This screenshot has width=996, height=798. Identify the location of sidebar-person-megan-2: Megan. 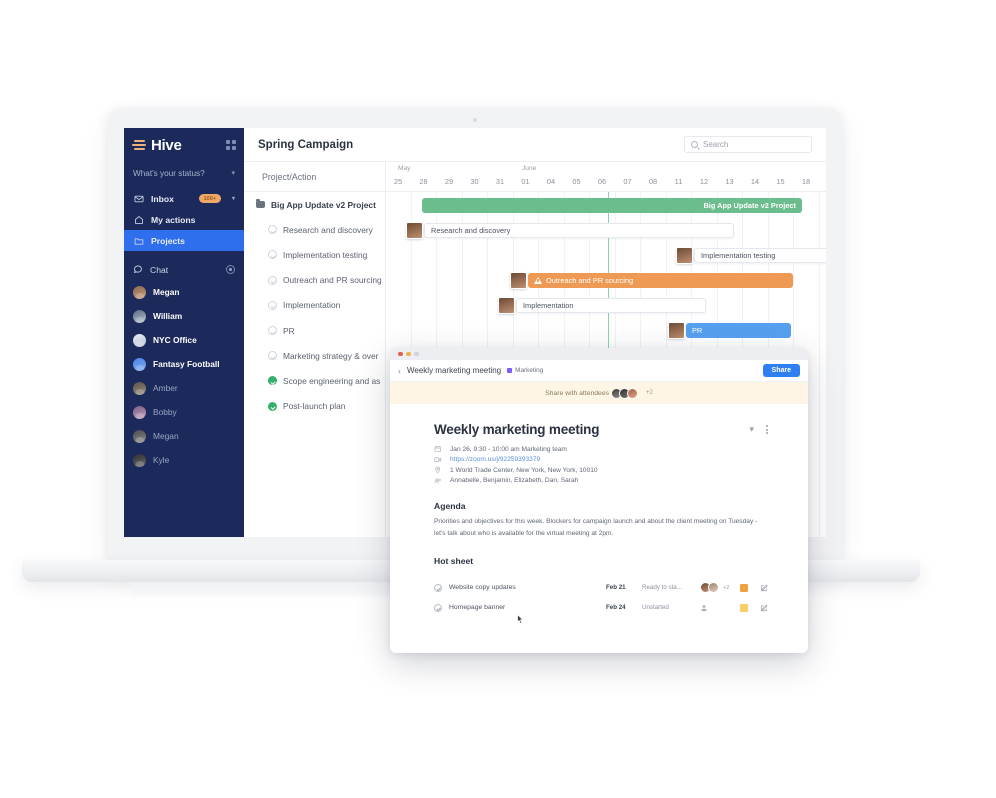
(184, 436).